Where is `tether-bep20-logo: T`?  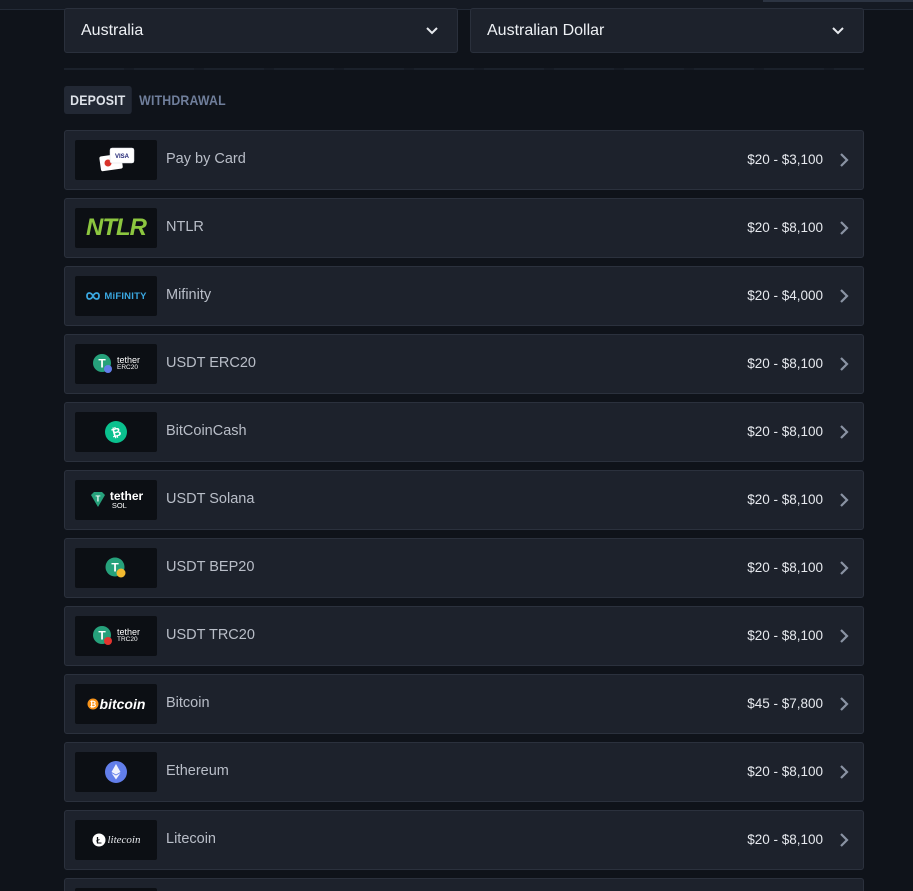
tether-bep20-logo: T is located at coordinates (116, 568).